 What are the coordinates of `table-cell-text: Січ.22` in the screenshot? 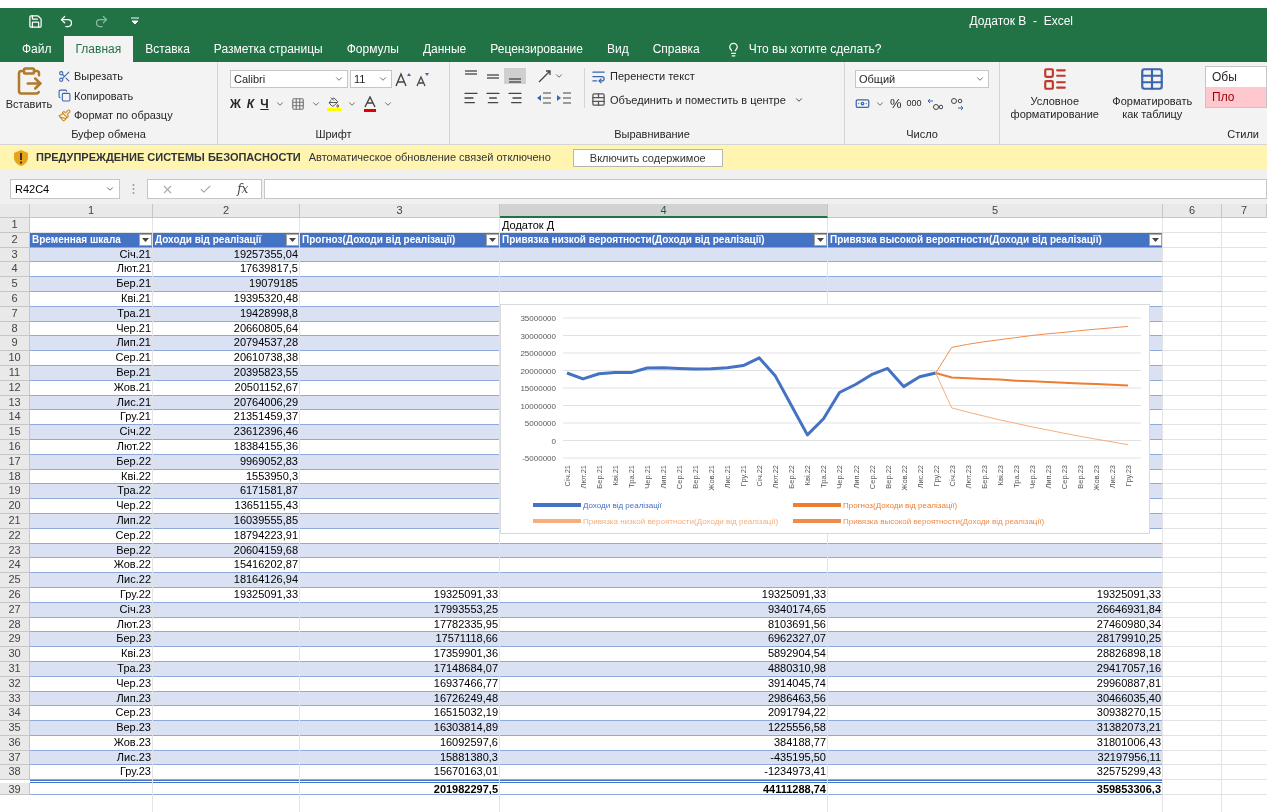 It's located at (135, 432).